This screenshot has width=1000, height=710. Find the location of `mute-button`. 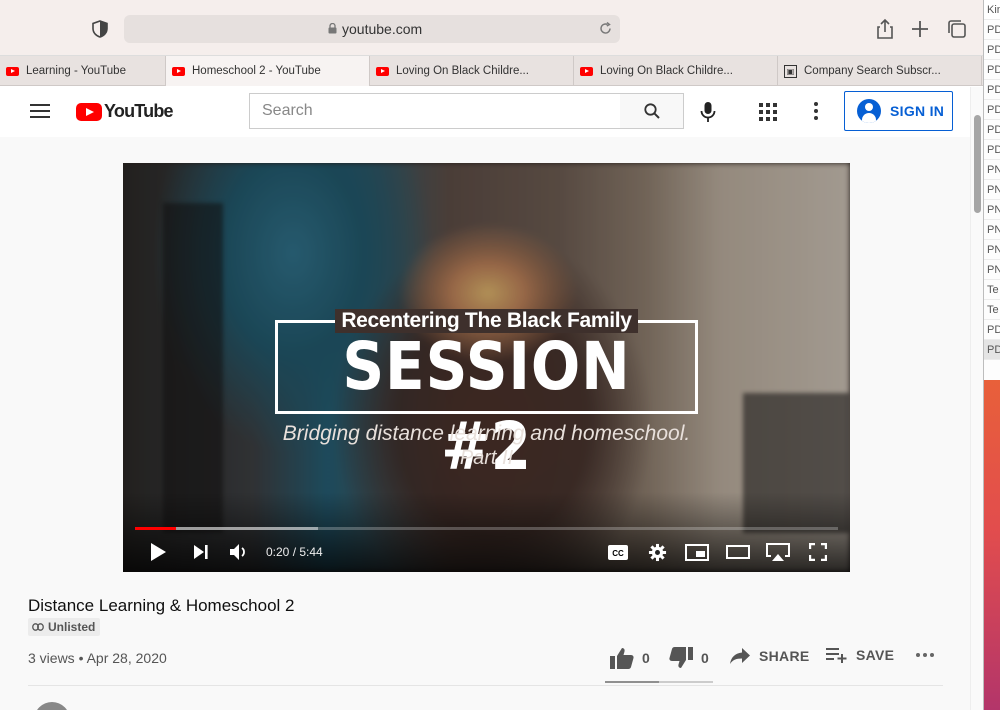

mute-button is located at coordinates (238, 552).